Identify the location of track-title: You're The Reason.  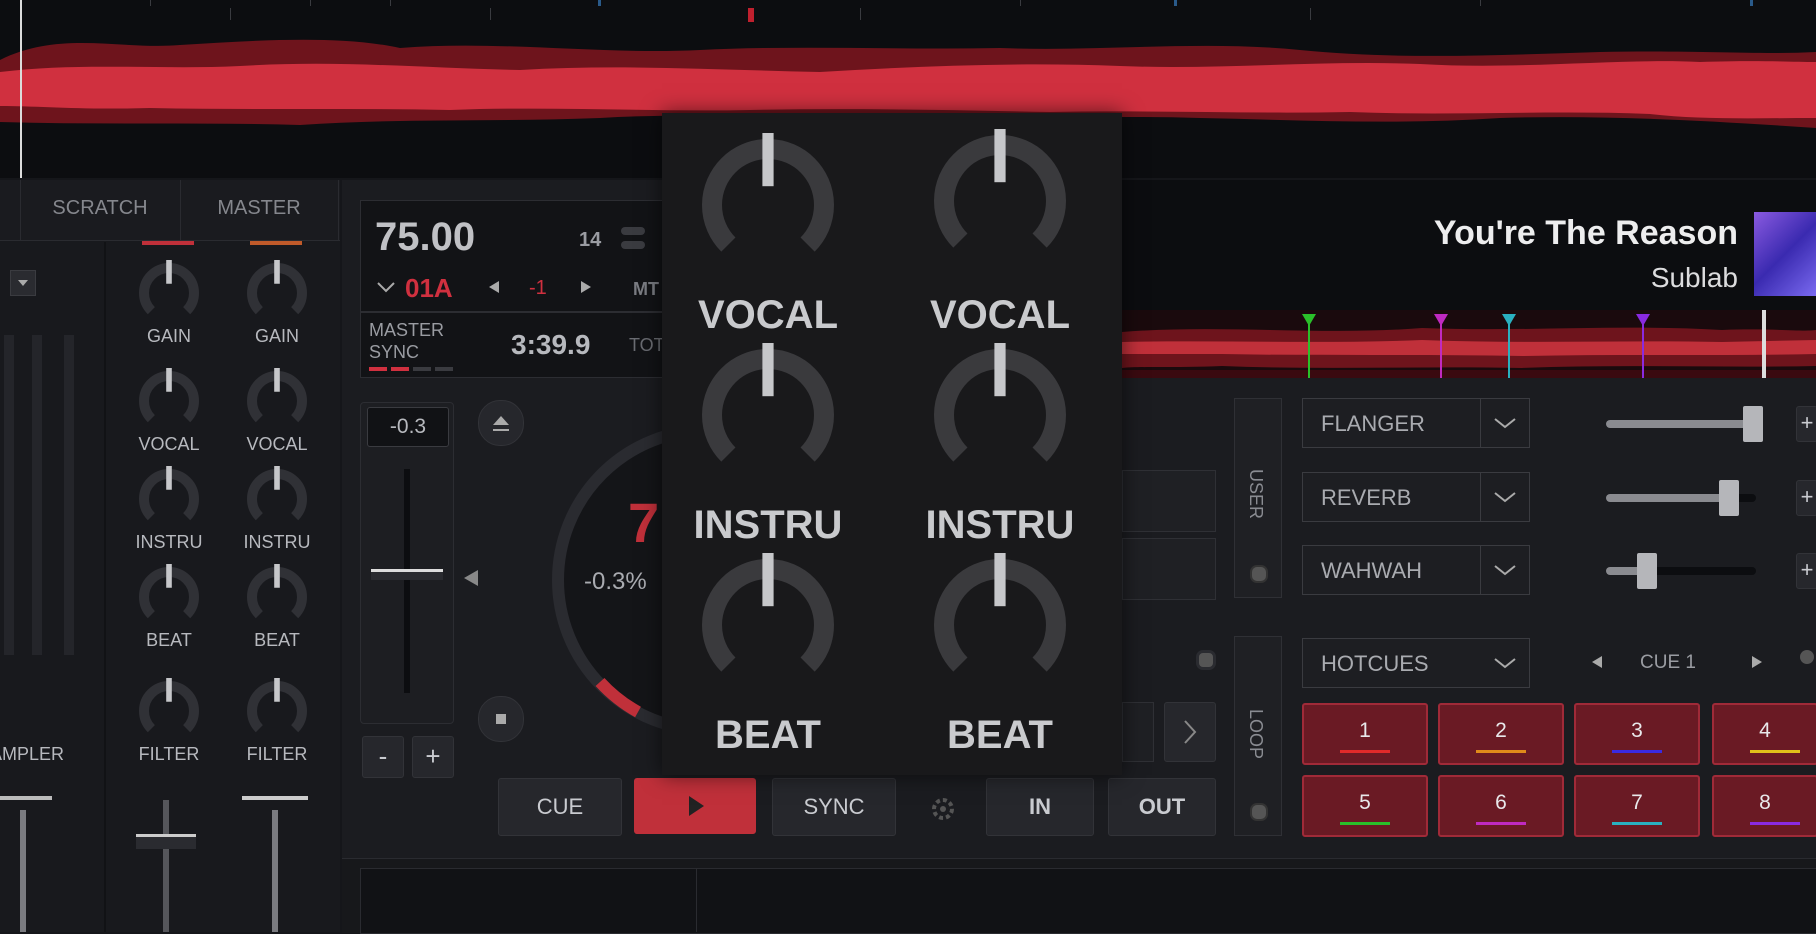
(1585, 233).